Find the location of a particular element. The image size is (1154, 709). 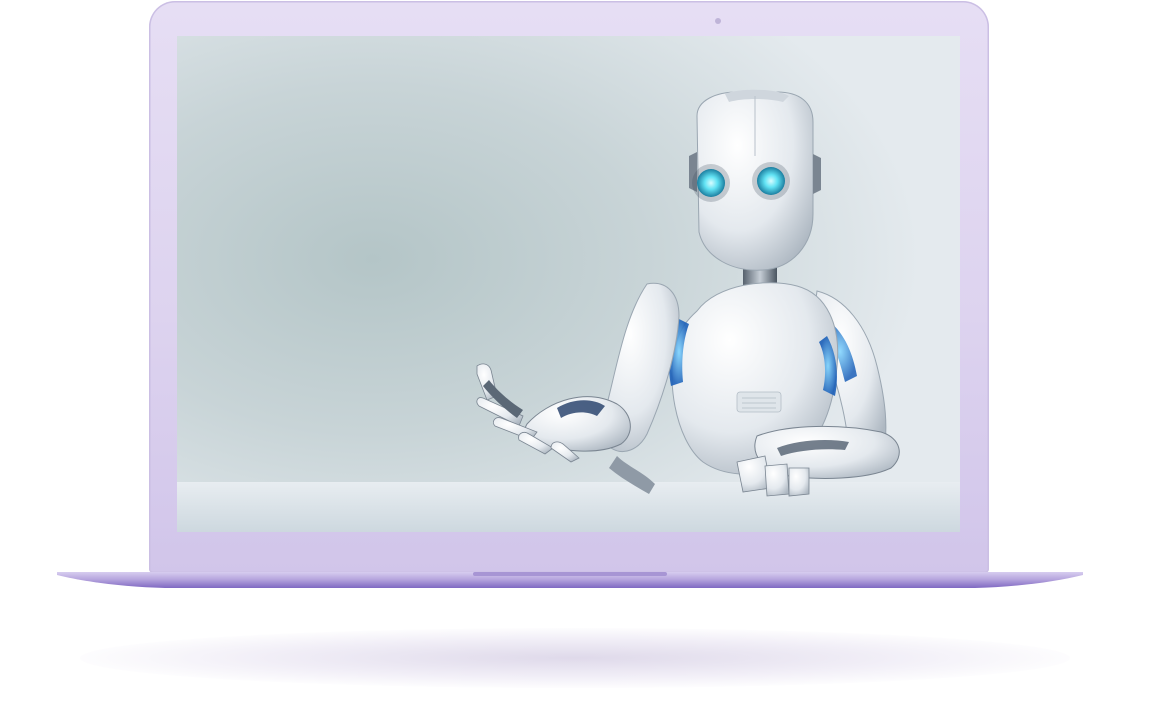

laptop-base is located at coordinates (570, 580).